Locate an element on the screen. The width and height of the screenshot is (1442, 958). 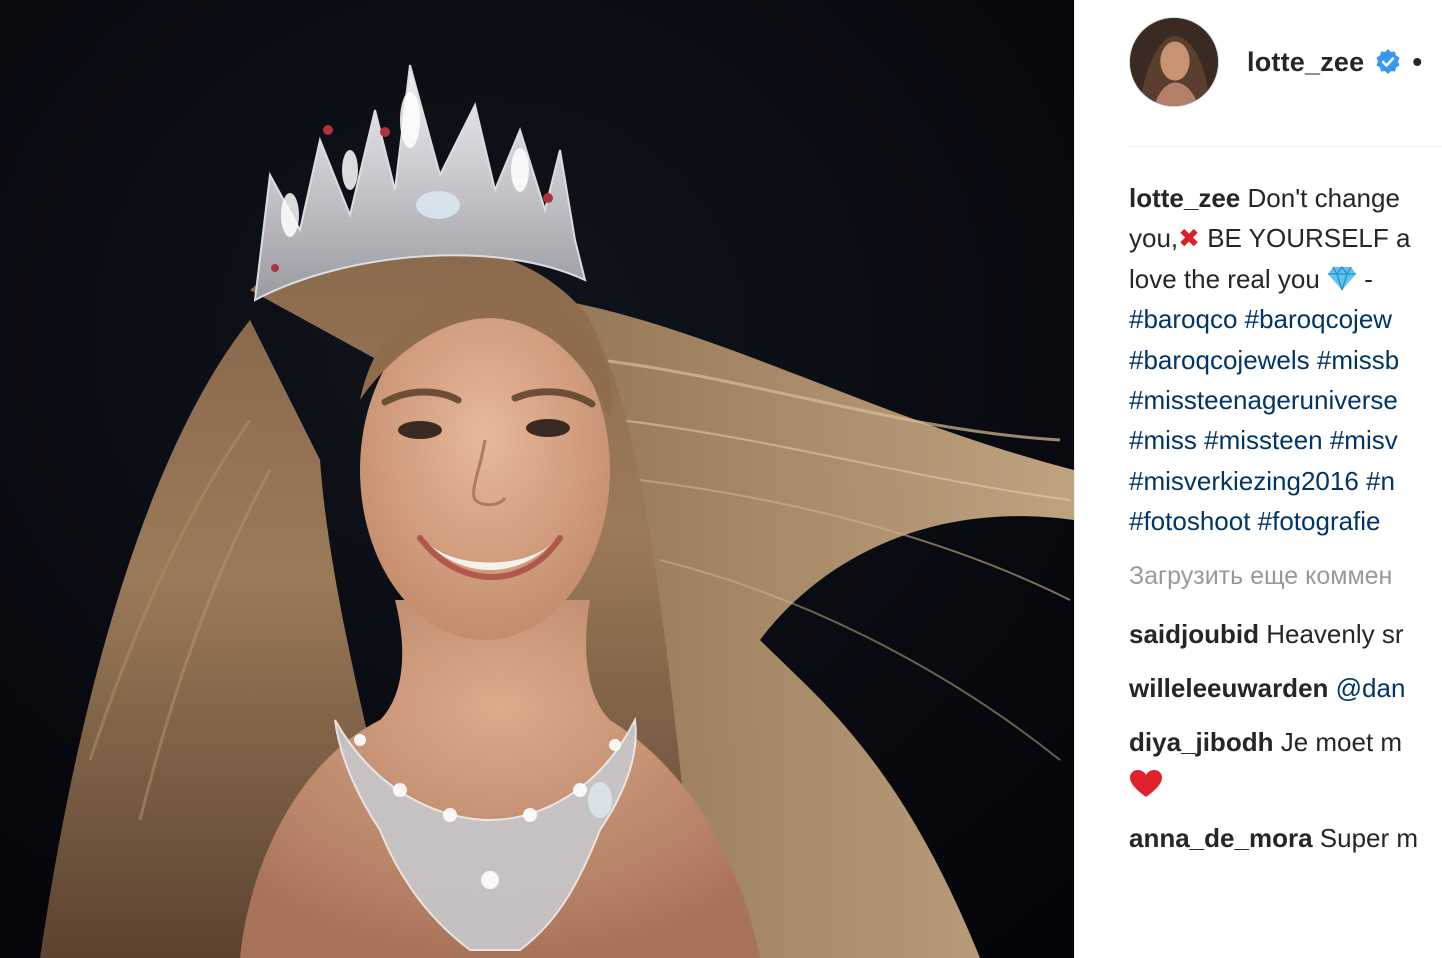
hashtag-line: #miss #missteen #misv is located at coordinates (1285, 440).